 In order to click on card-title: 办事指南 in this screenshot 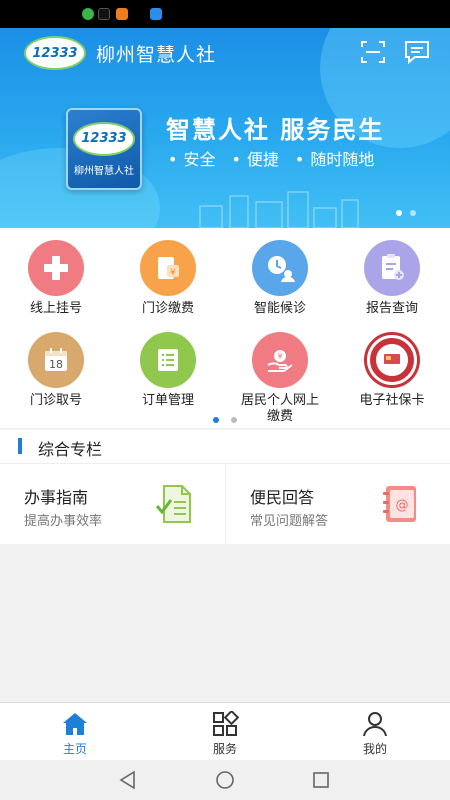, I will do `click(56, 497)`.